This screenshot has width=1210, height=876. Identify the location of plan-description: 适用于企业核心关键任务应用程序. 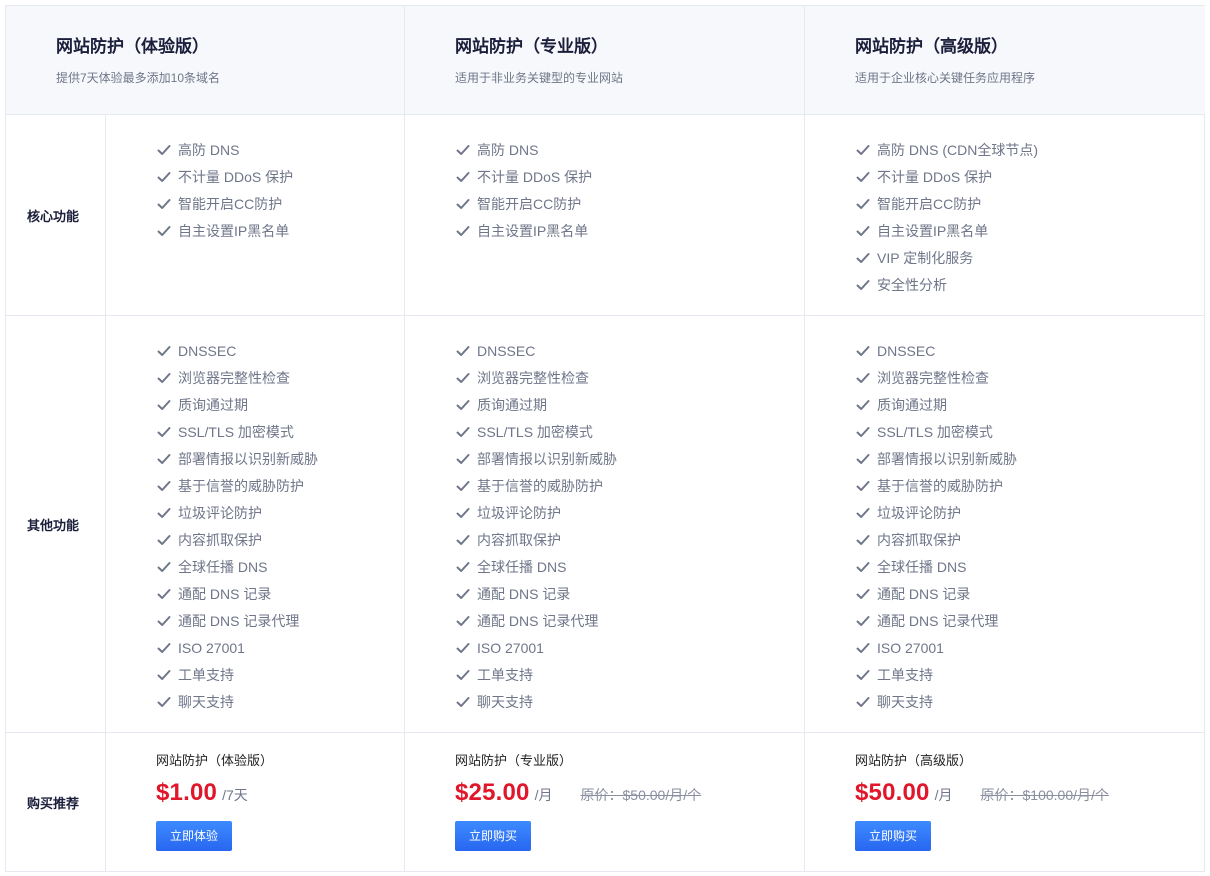
(945, 78).